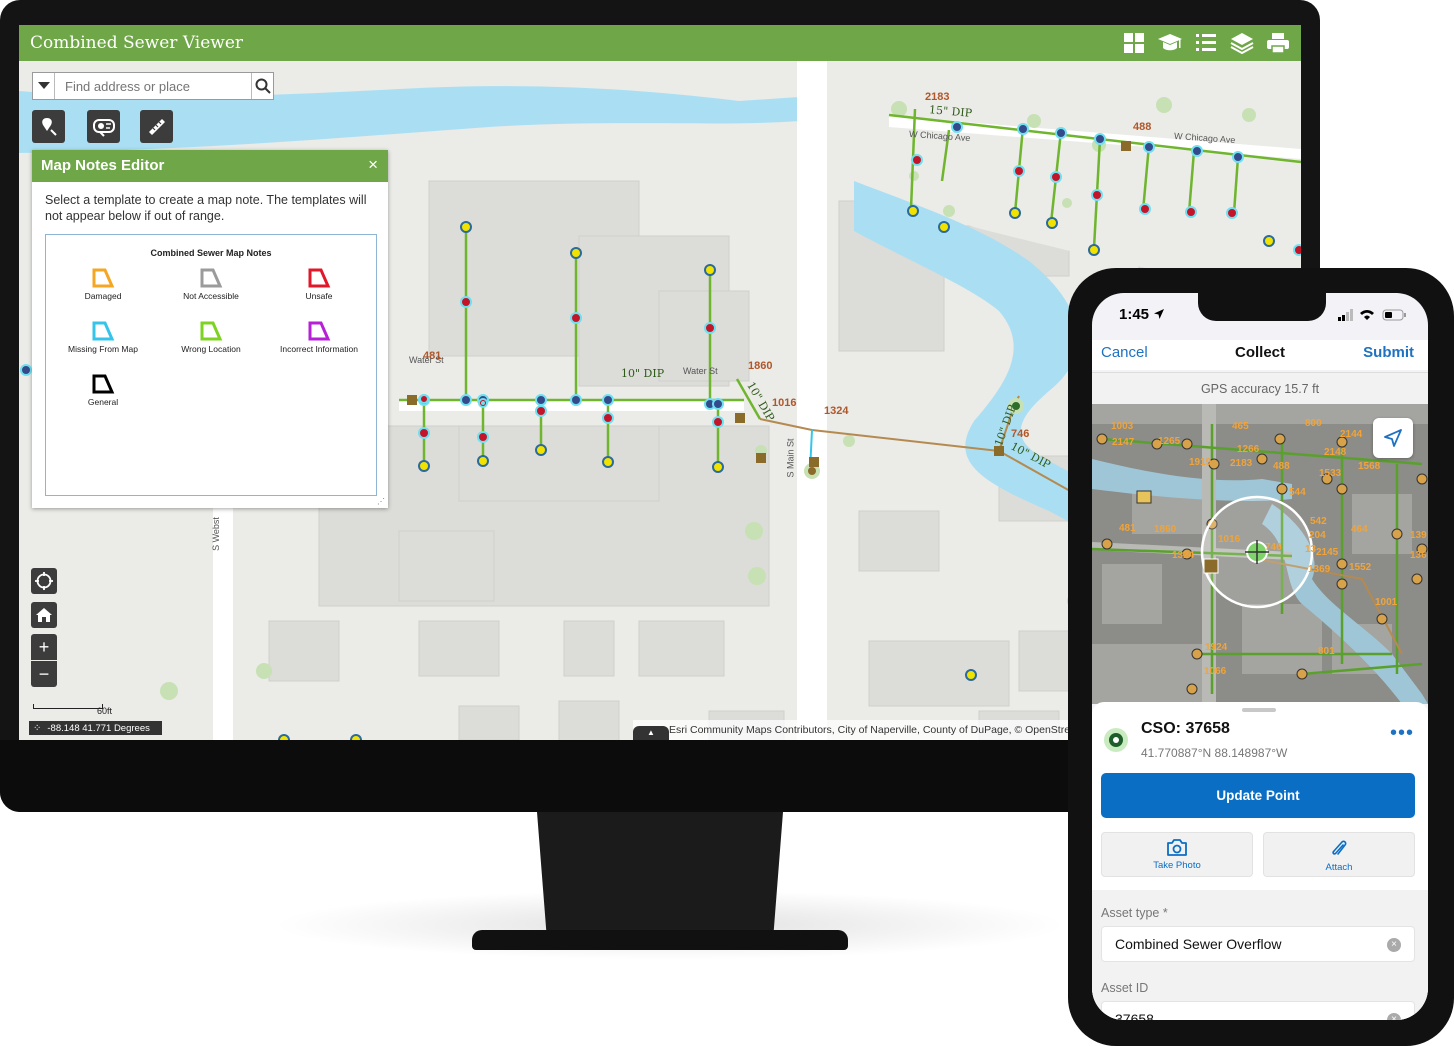 This screenshot has height=1046, width=1454. What do you see at coordinates (1297, 492) in the screenshot?
I see `phone-map-label: 544` at bounding box center [1297, 492].